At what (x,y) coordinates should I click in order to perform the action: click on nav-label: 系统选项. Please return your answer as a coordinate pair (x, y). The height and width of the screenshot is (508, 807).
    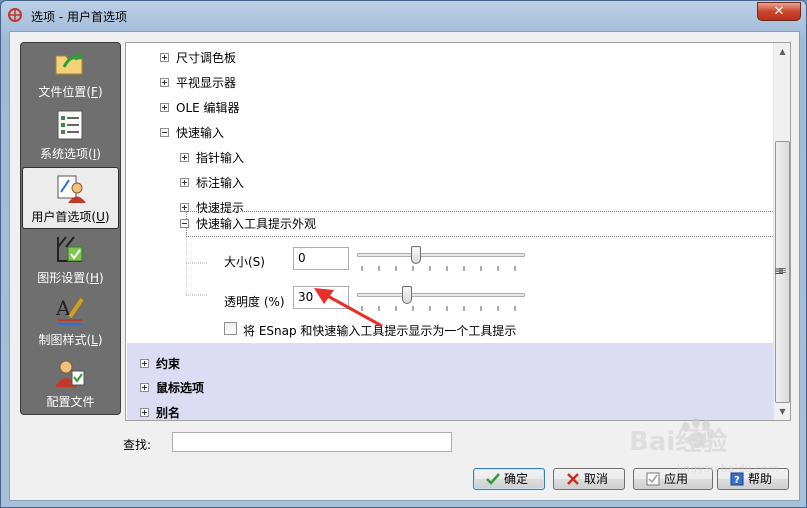
    Looking at the image, I should click on (64, 154).